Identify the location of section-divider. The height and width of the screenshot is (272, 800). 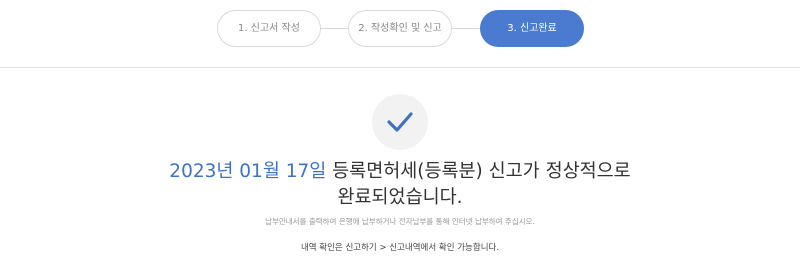
(400, 67).